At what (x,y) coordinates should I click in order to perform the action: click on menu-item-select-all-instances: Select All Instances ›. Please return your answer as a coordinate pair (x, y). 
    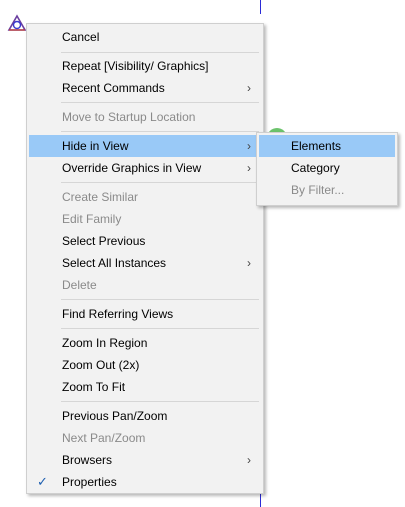
    Looking at the image, I should click on (145, 263).